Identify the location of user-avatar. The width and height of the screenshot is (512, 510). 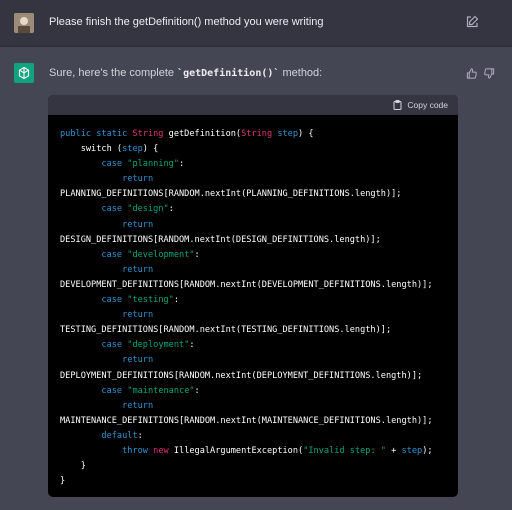
(24, 23).